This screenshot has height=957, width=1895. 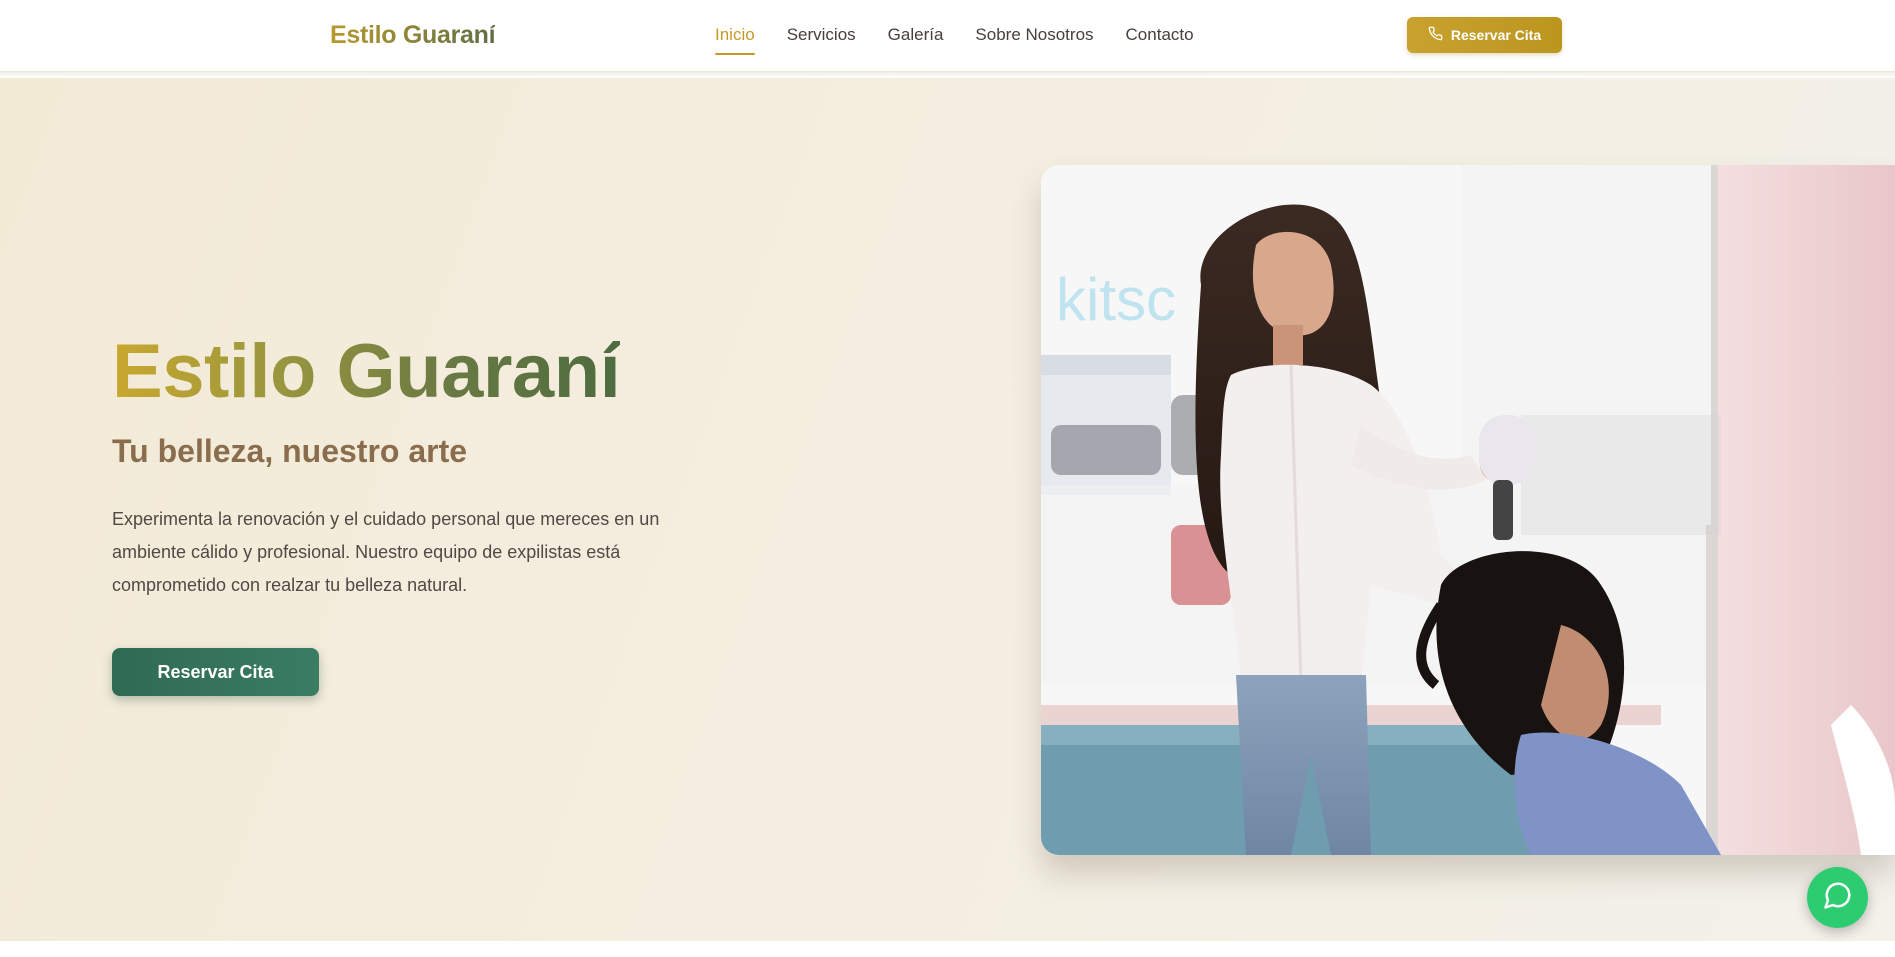 What do you see at coordinates (1160, 35) in the screenshot?
I see `nav-link-contacto: Contacto` at bounding box center [1160, 35].